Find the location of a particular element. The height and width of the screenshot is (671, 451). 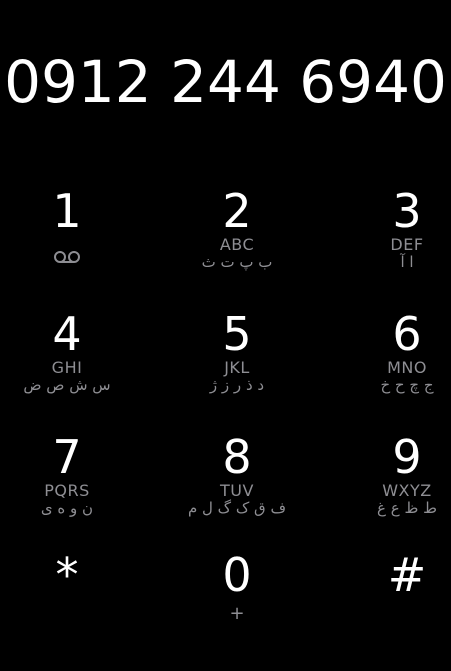

key-6-letters: MNO is located at coordinates (407, 367).